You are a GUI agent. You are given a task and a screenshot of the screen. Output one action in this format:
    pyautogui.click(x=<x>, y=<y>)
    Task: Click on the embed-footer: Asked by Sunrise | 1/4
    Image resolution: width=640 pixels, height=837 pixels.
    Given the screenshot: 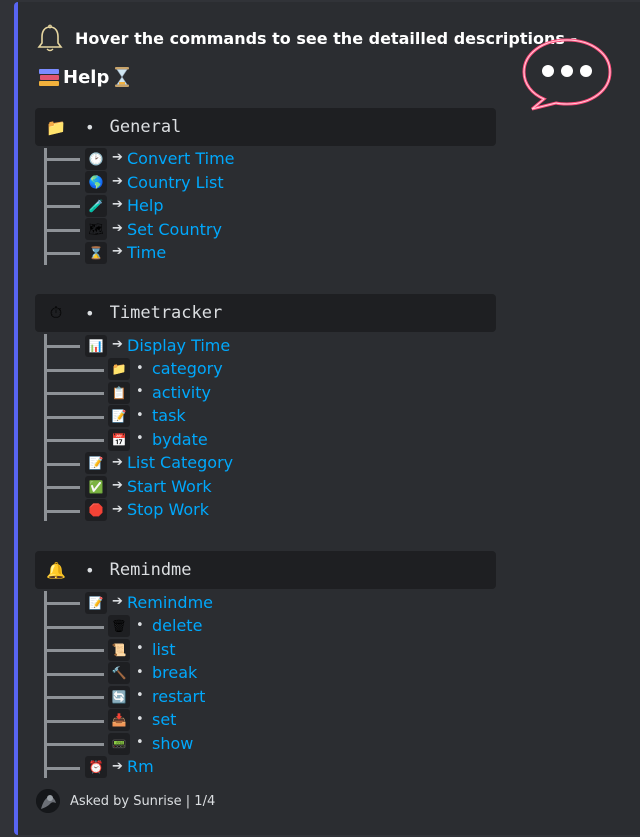 What is the action you would take?
    pyautogui.click(x=125, y=801)
    